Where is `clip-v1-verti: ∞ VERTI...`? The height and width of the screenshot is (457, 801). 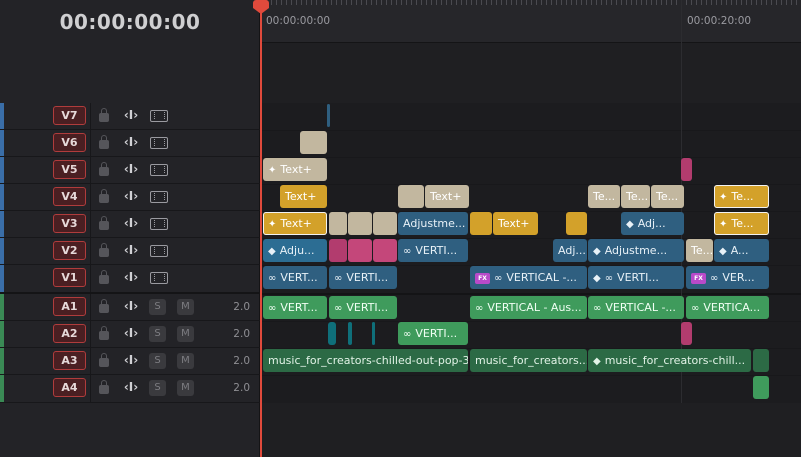 clip-v1-verti: ∞ VERTI... is located at coordinates (363, 277).